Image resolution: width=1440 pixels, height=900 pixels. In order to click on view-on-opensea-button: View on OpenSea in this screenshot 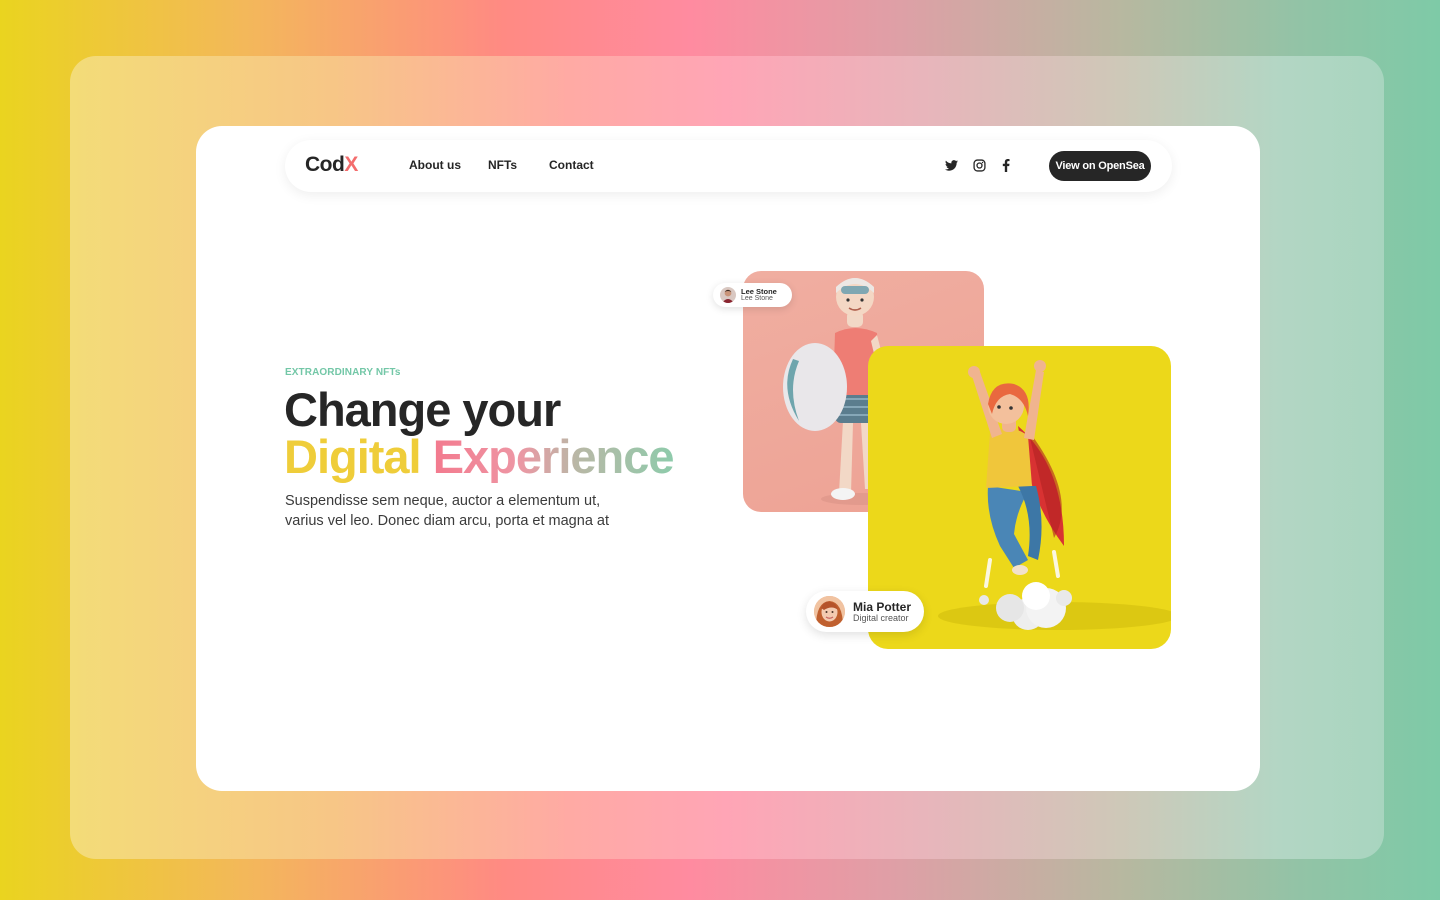, I will do `click(1100, 166)`.